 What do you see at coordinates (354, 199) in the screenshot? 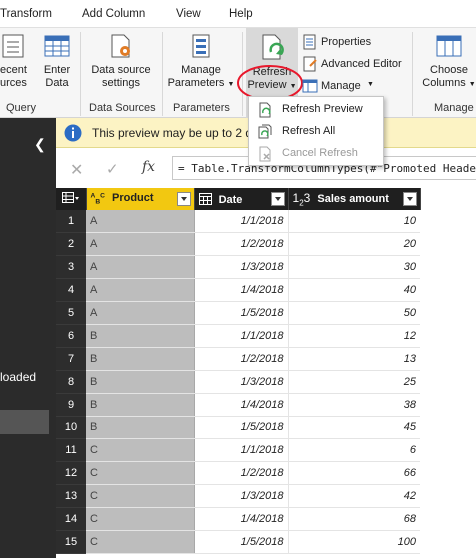
I see `column-header-sales-amount: 123 Sales amount` at bounding box center [354, 199].